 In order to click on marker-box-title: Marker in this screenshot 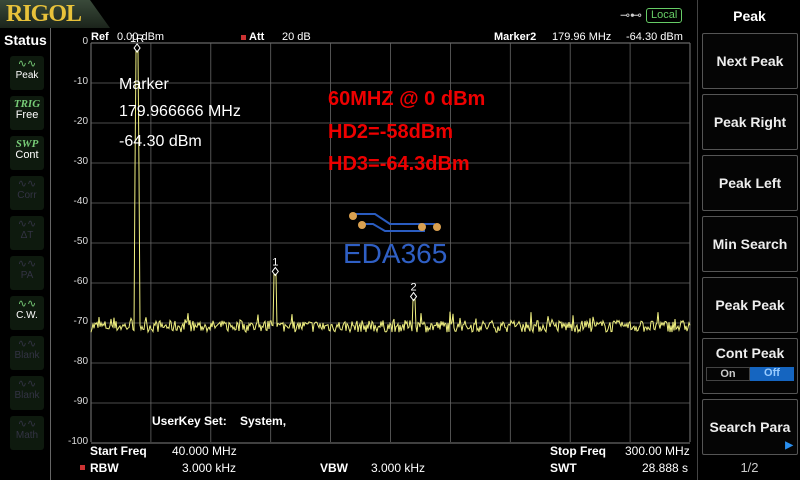, I will do `click(144, 84)`.